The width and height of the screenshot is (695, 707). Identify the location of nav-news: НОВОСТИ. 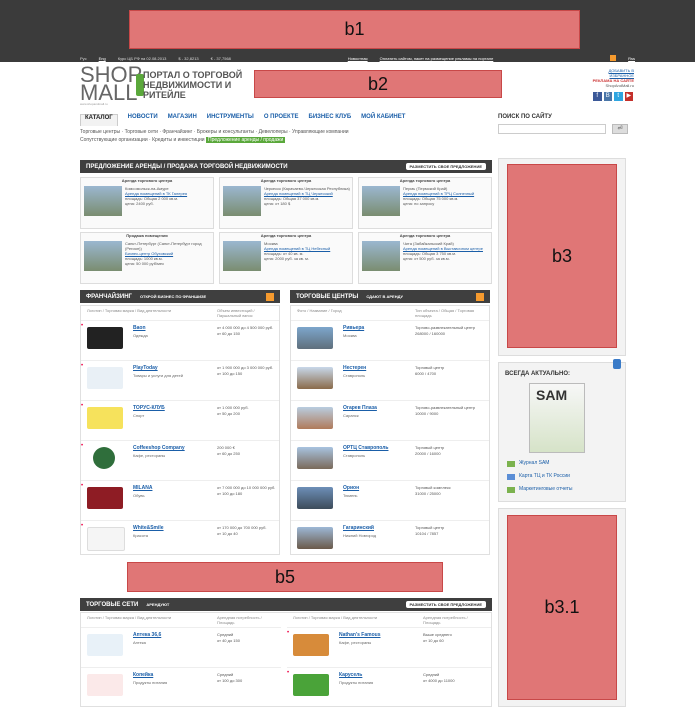
(143, 120).